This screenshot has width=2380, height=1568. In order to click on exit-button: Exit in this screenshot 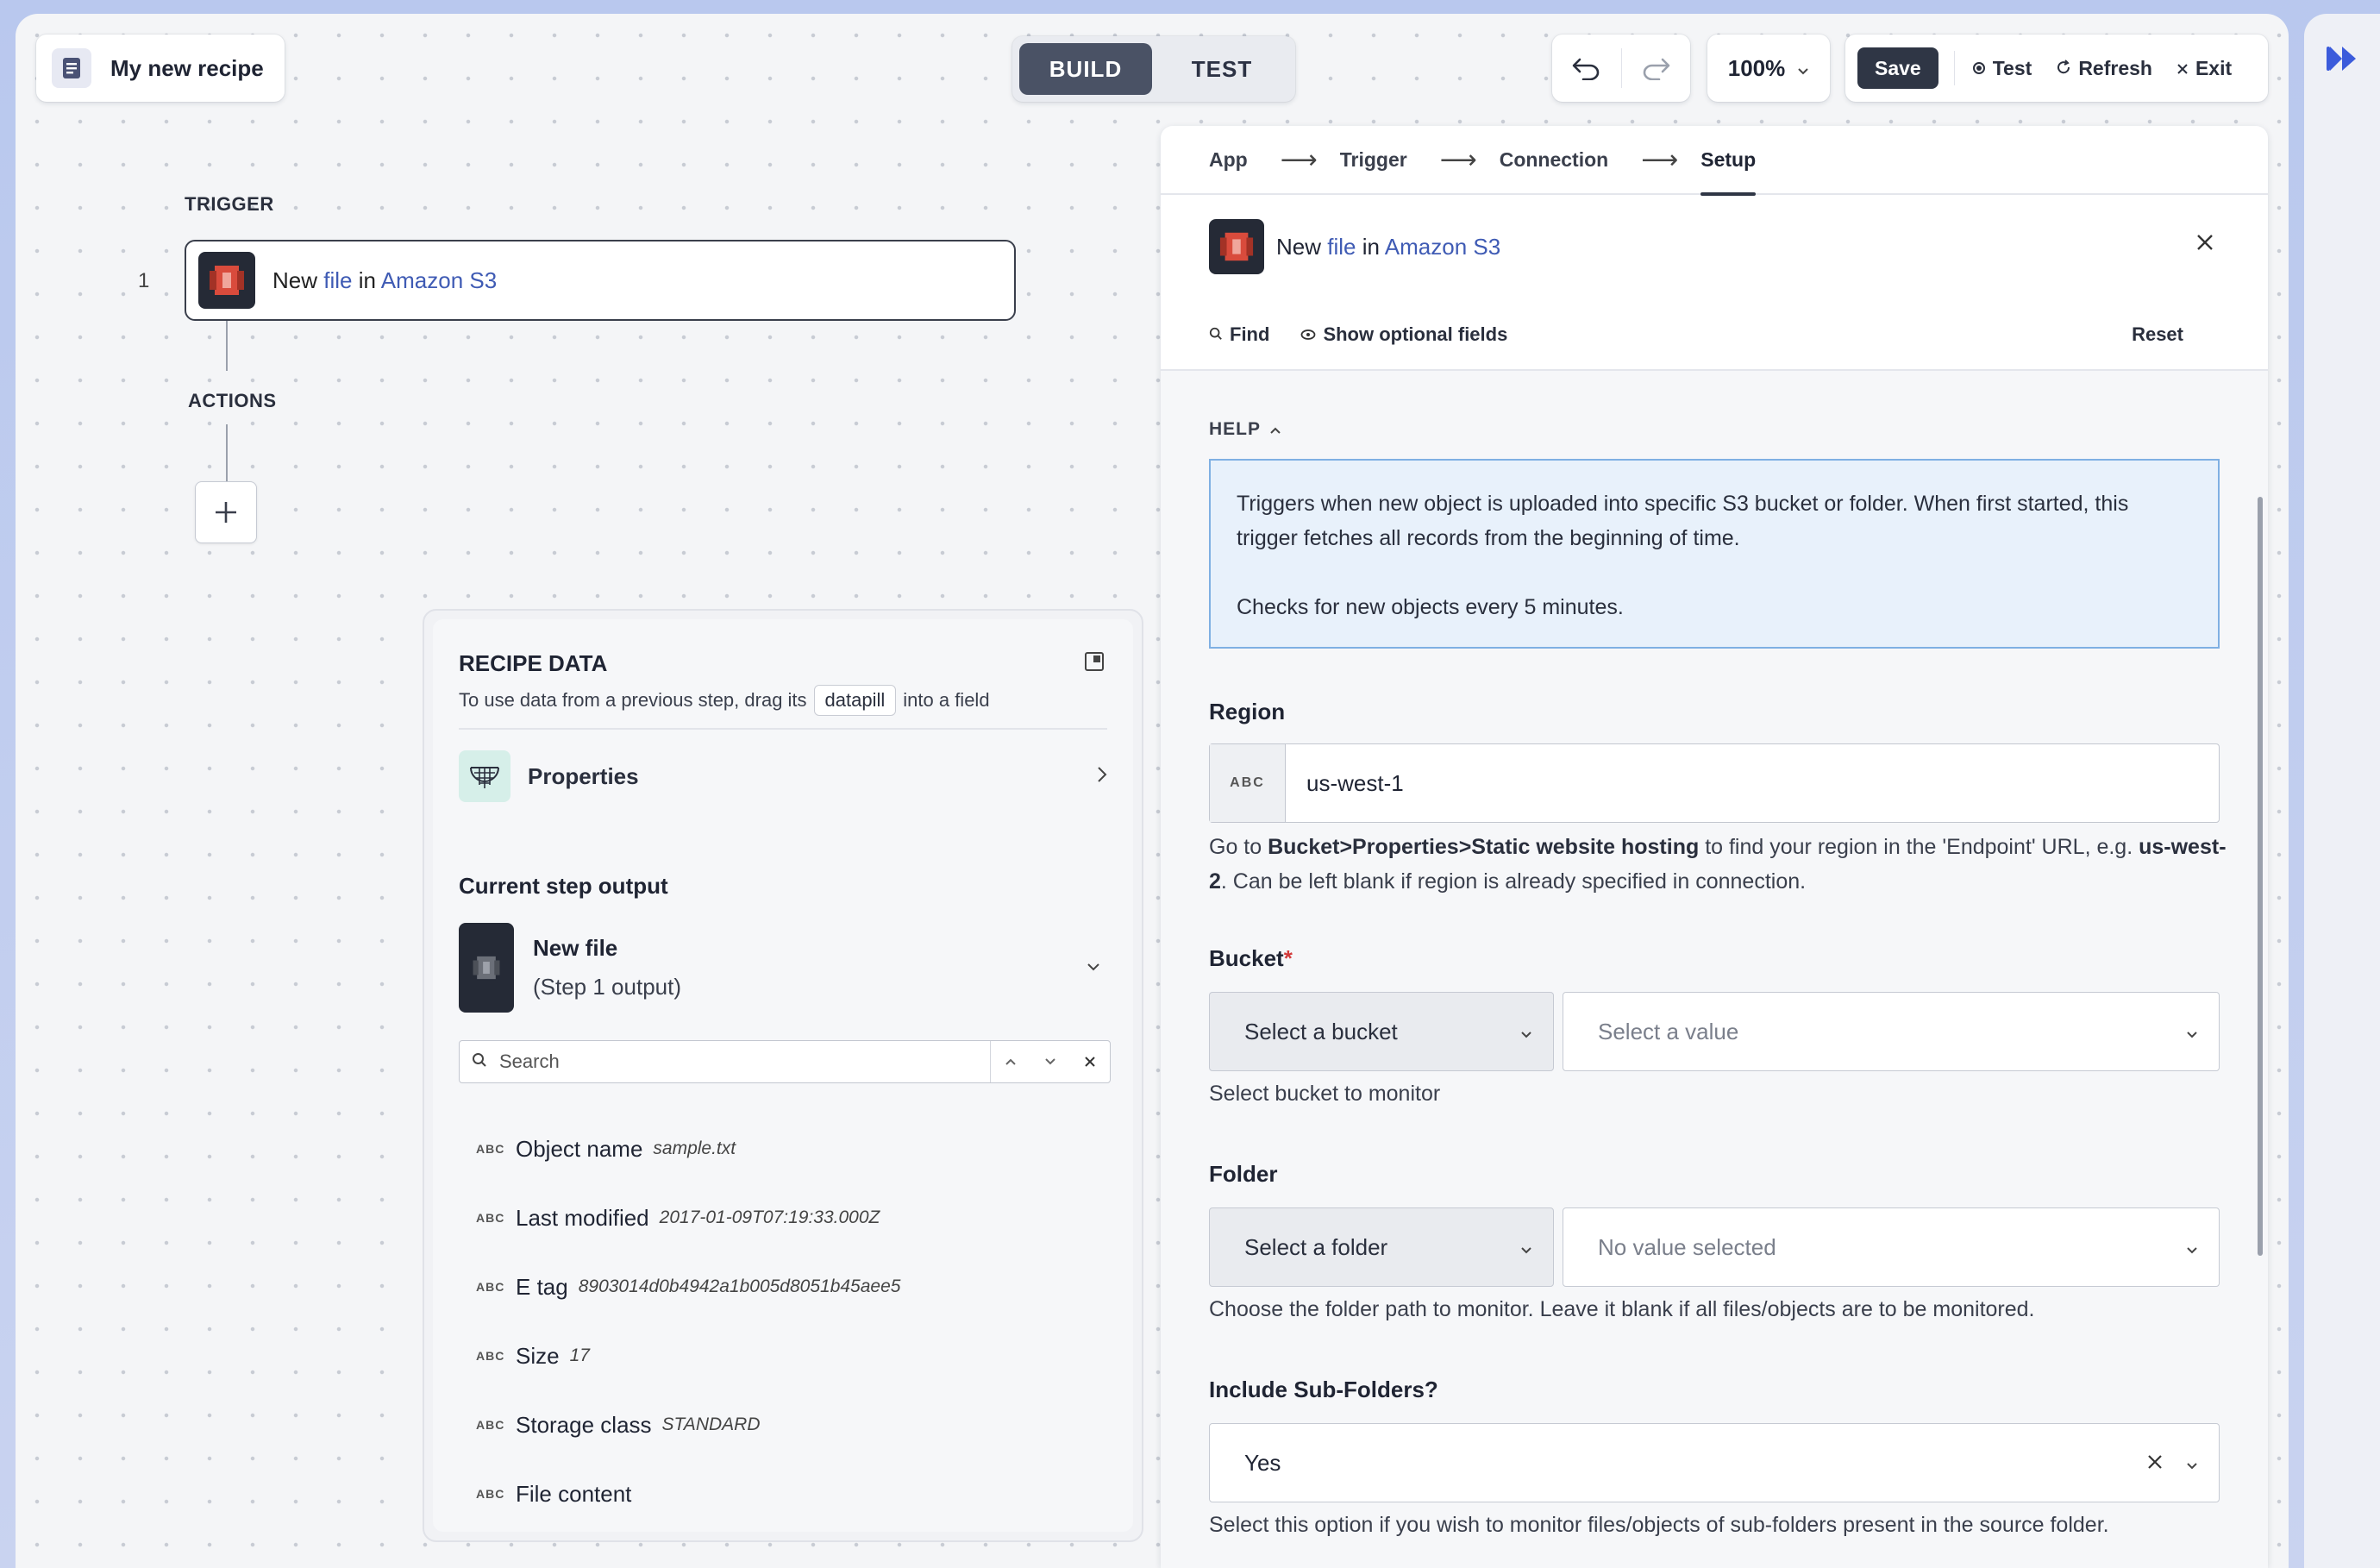, I will do `click(2204, 68)`.